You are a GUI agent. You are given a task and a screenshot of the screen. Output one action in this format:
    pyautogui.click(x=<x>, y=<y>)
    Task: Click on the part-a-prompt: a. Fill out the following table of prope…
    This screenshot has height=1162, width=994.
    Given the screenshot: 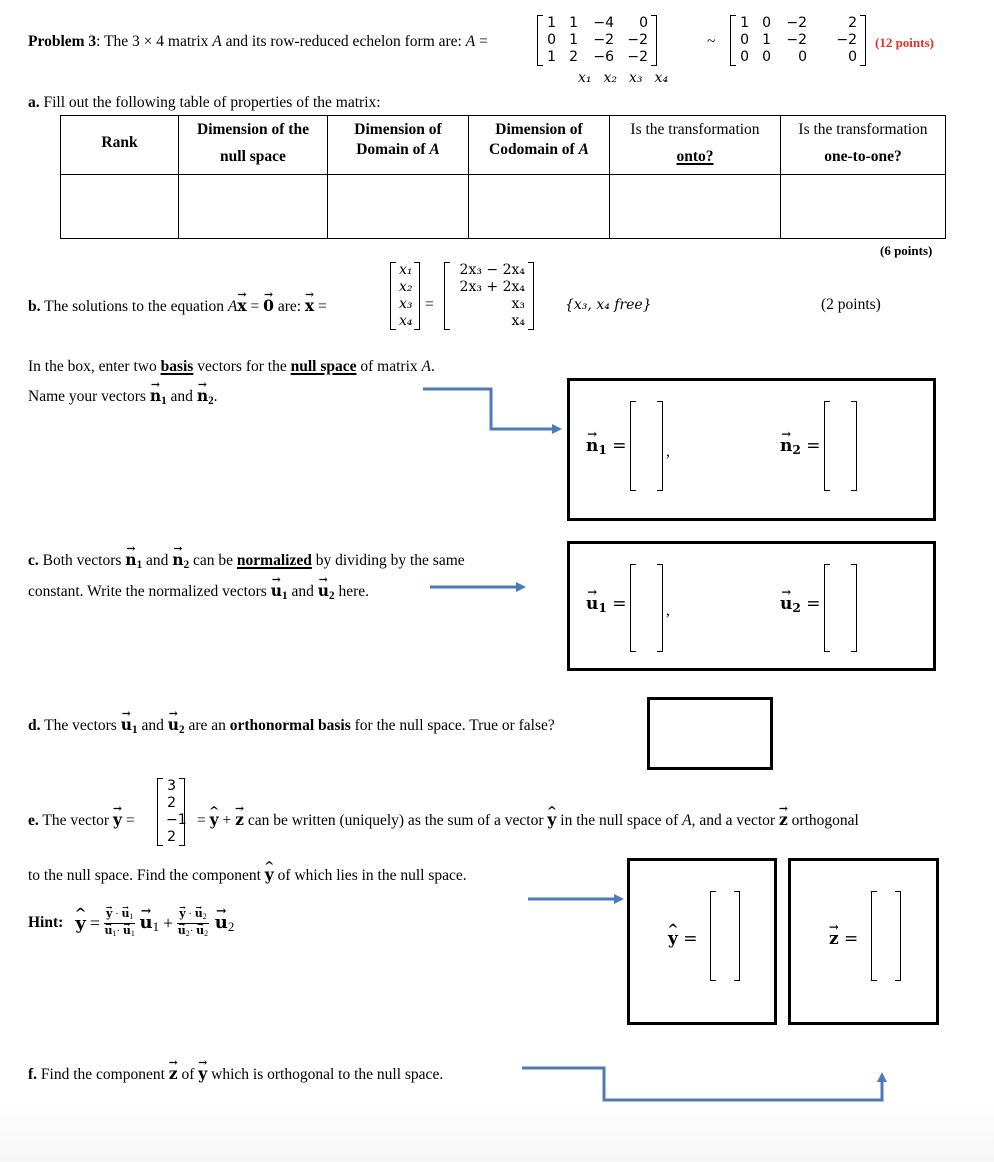 What is the action you would take?
    pyautogui.click(x=204, y=102)
    